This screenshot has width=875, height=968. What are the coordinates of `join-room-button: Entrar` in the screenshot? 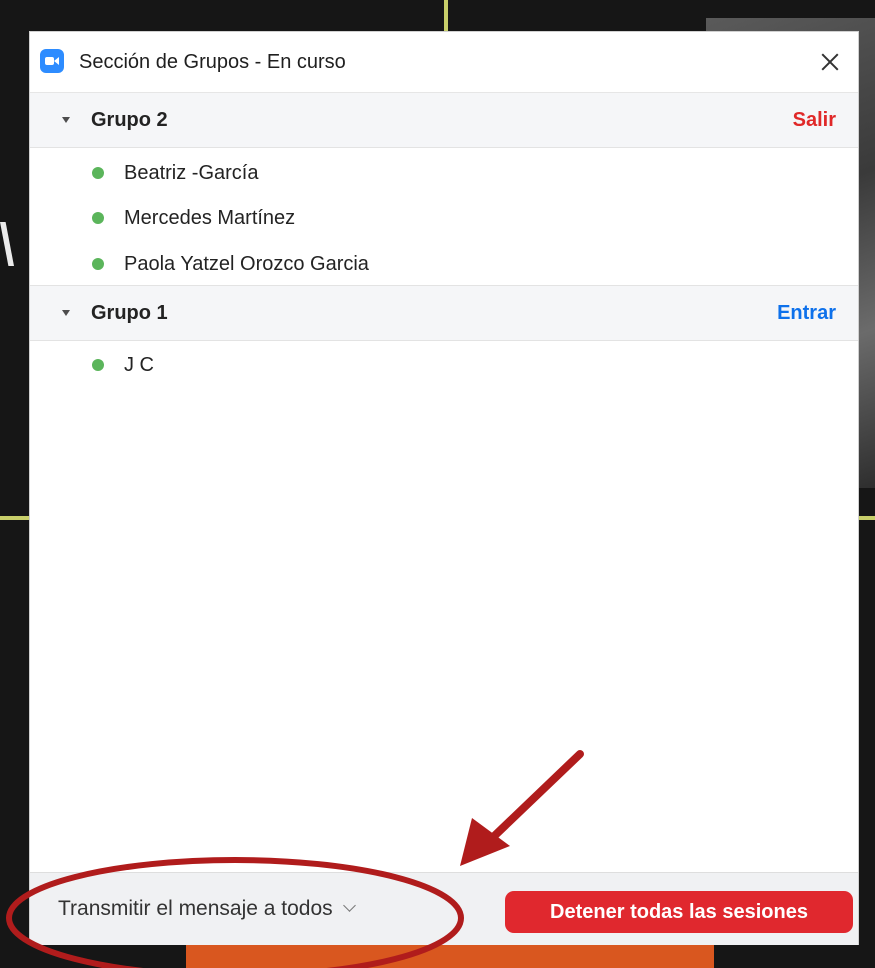 It's located at (806, 313).